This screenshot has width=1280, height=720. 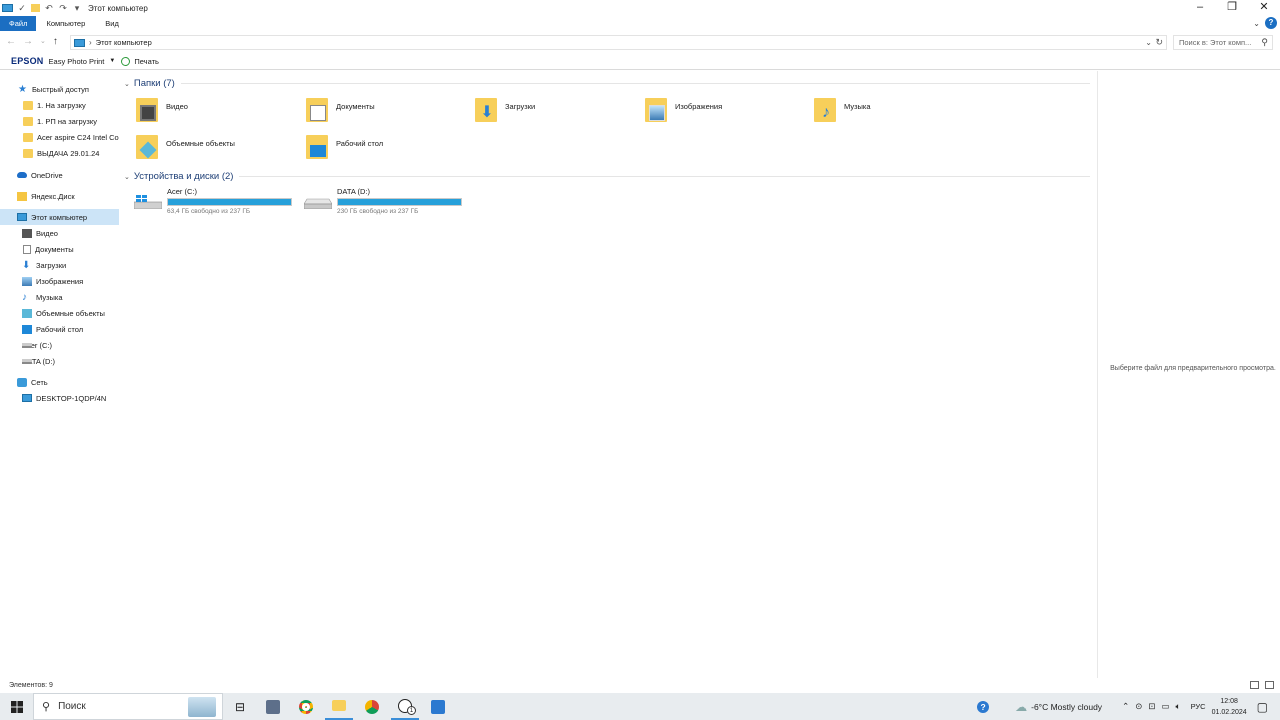 I want to click on back-icon: ←, so click(x=11, y=42).